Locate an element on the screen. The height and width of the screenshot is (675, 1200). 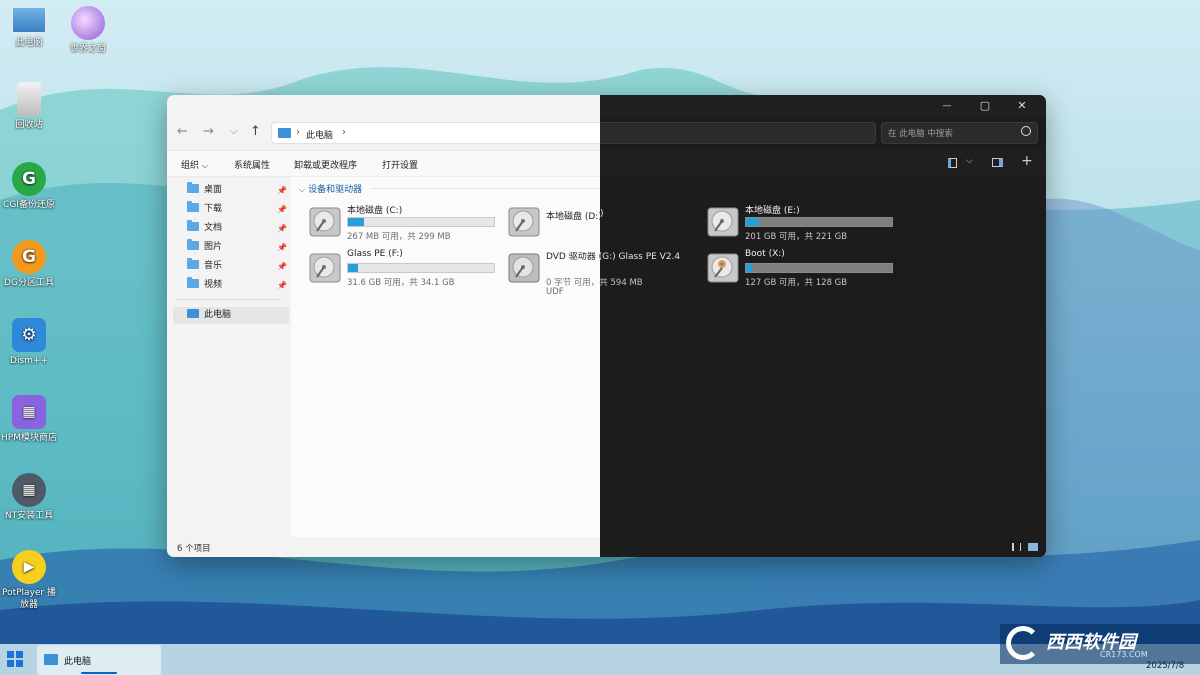
recycle-bin-icon is located at coordinates (29, 99).